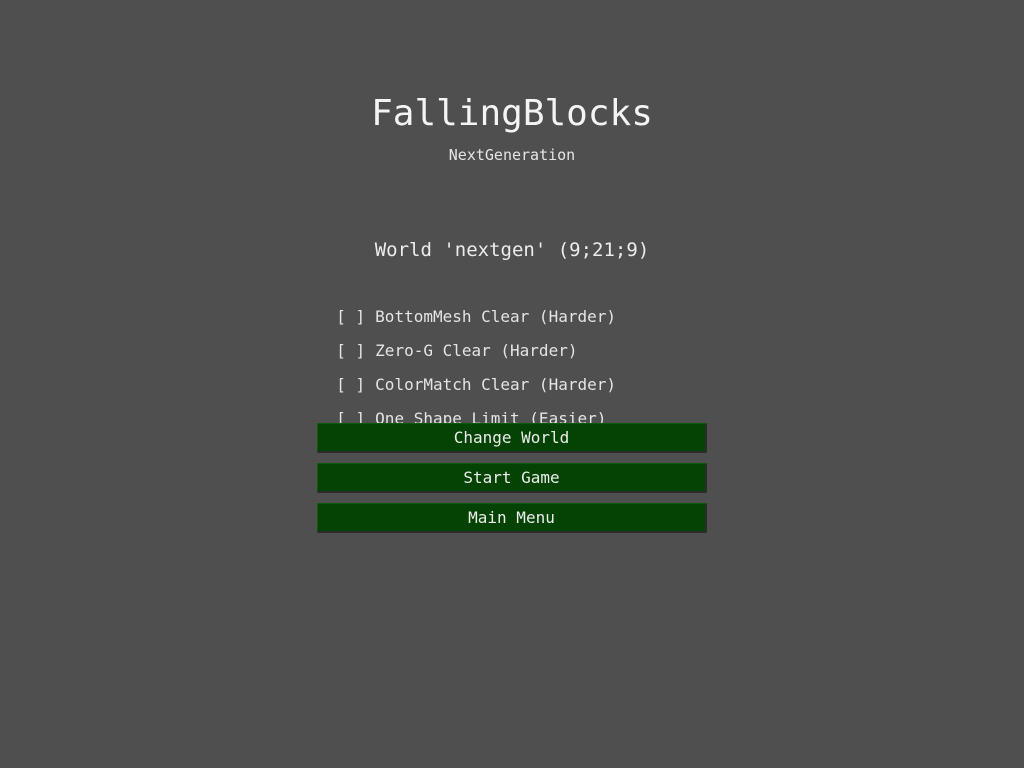  What do you see at coordinates (512, 113) in the screenshot?
I see `game-title: FallingBlocks` at bounding box center [512, 113].